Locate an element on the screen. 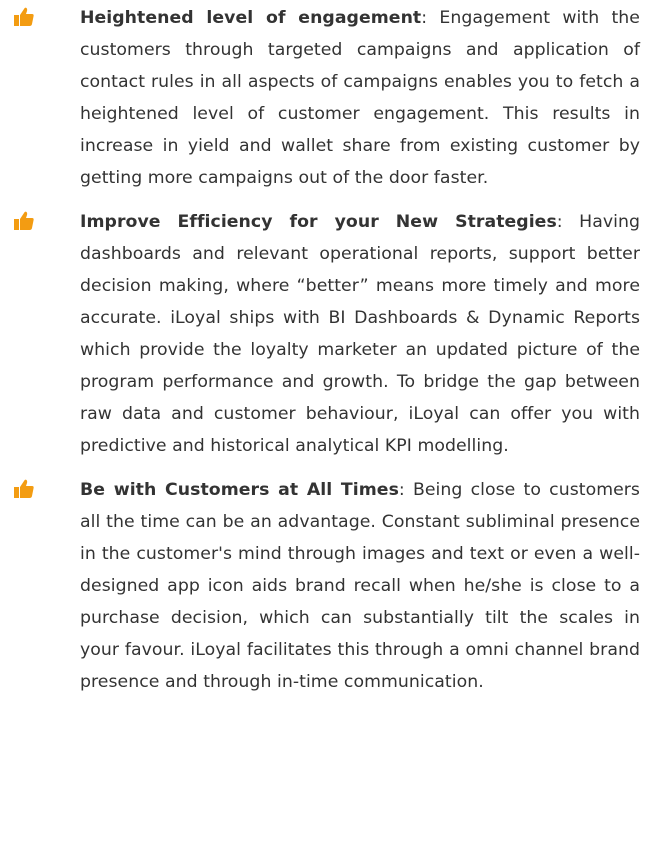 Image resolution: width=654 pixels, height=856 pixels. item-title: Be with Customers at All Times is located at coordinates (239, 490).